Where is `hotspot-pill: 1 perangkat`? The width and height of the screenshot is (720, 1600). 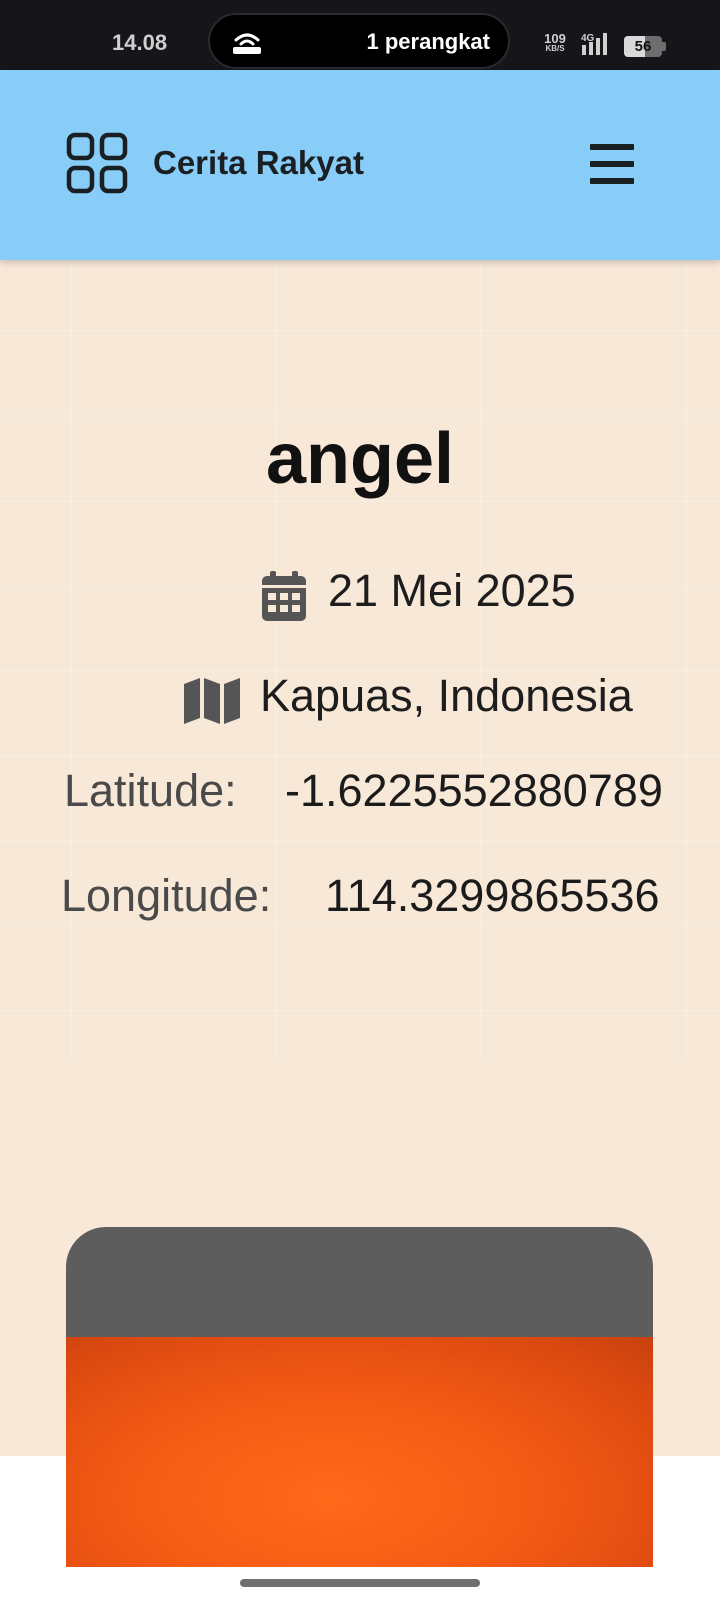
hotspot-pill: 1 perangkat is located at coordinates (359, 41).